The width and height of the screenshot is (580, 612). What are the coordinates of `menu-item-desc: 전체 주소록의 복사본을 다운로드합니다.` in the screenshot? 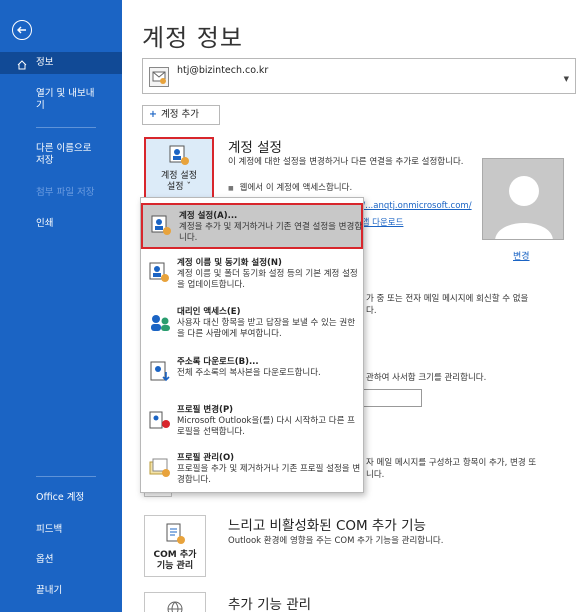 It's located at (249, 373).